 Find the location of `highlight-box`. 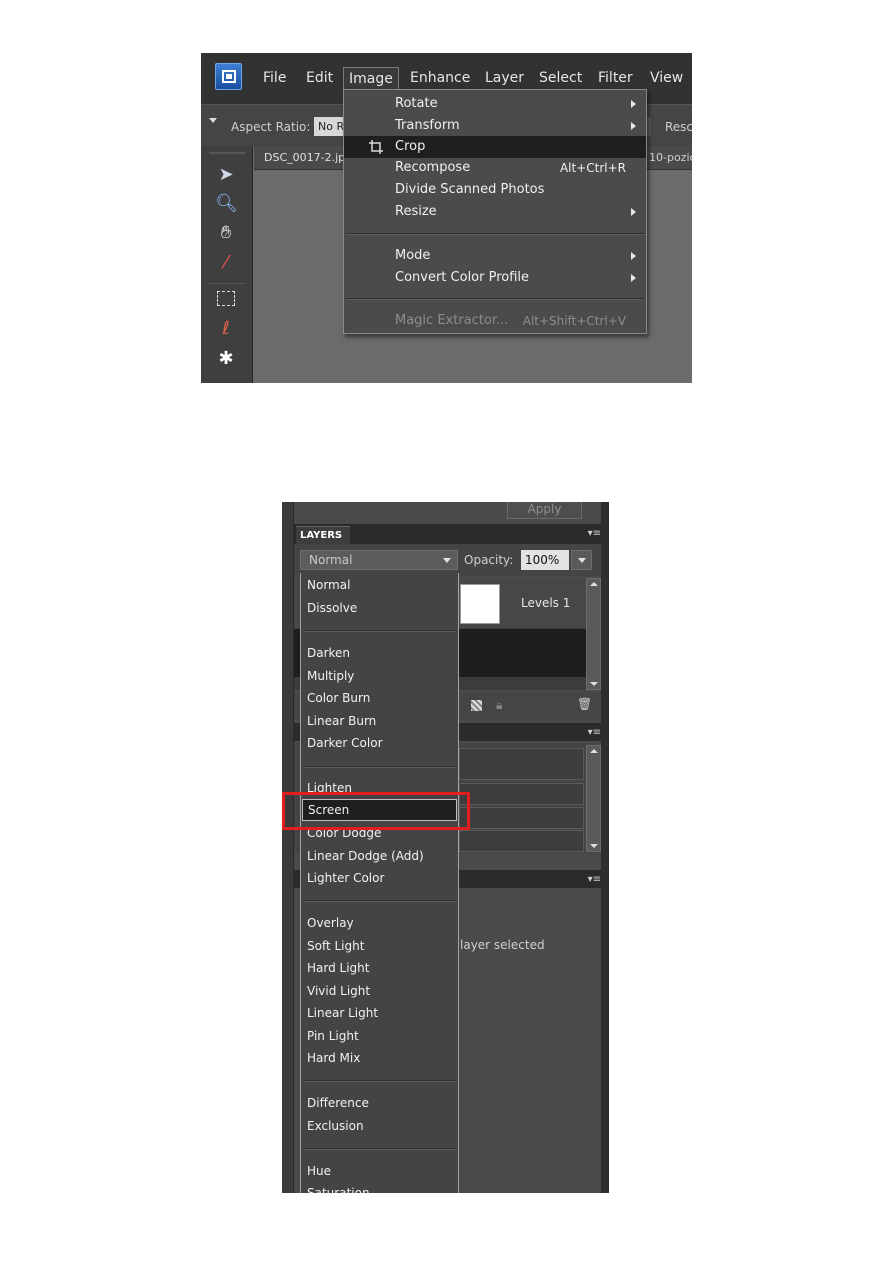

highlight-box is located at coordinates (376, 811).